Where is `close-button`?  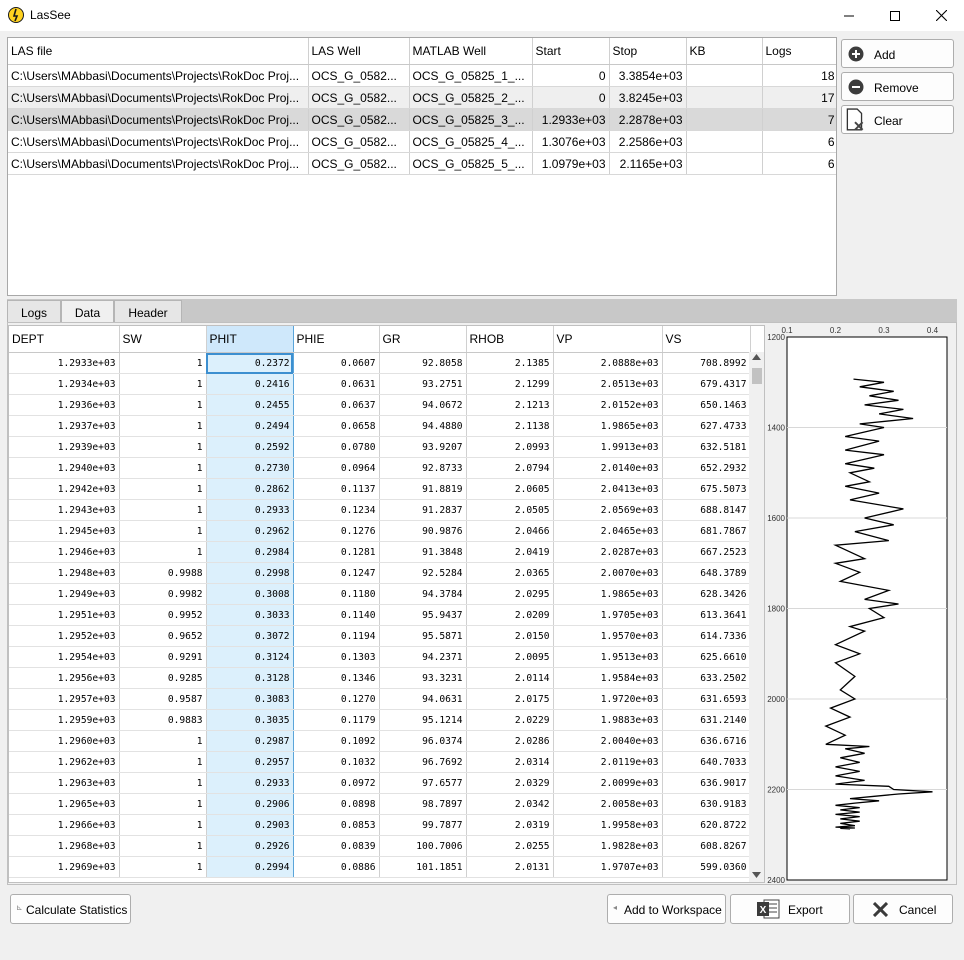
close-button is located at coordinates (941, 15).